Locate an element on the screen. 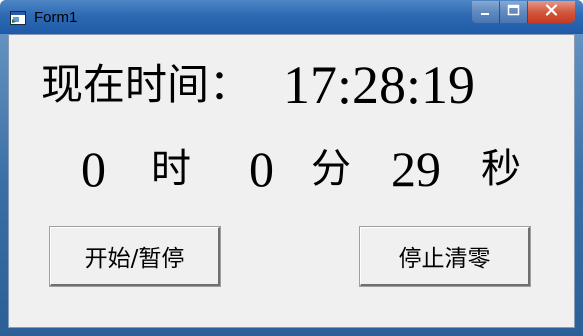  minimize-button is located at coordinates (486, 12).